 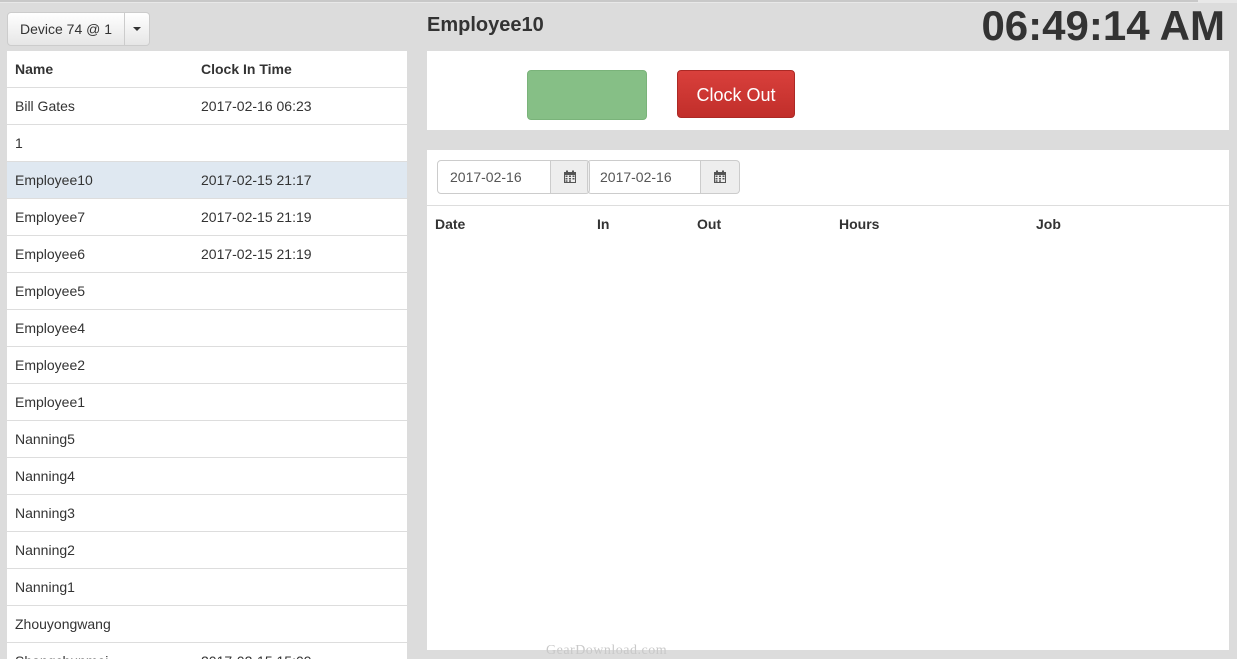 What do you see at coordinates (256, 651) in the screenshot?
I see `employee-clock-in: 2017-02-15 15:09` at bounding box center [256, 651].